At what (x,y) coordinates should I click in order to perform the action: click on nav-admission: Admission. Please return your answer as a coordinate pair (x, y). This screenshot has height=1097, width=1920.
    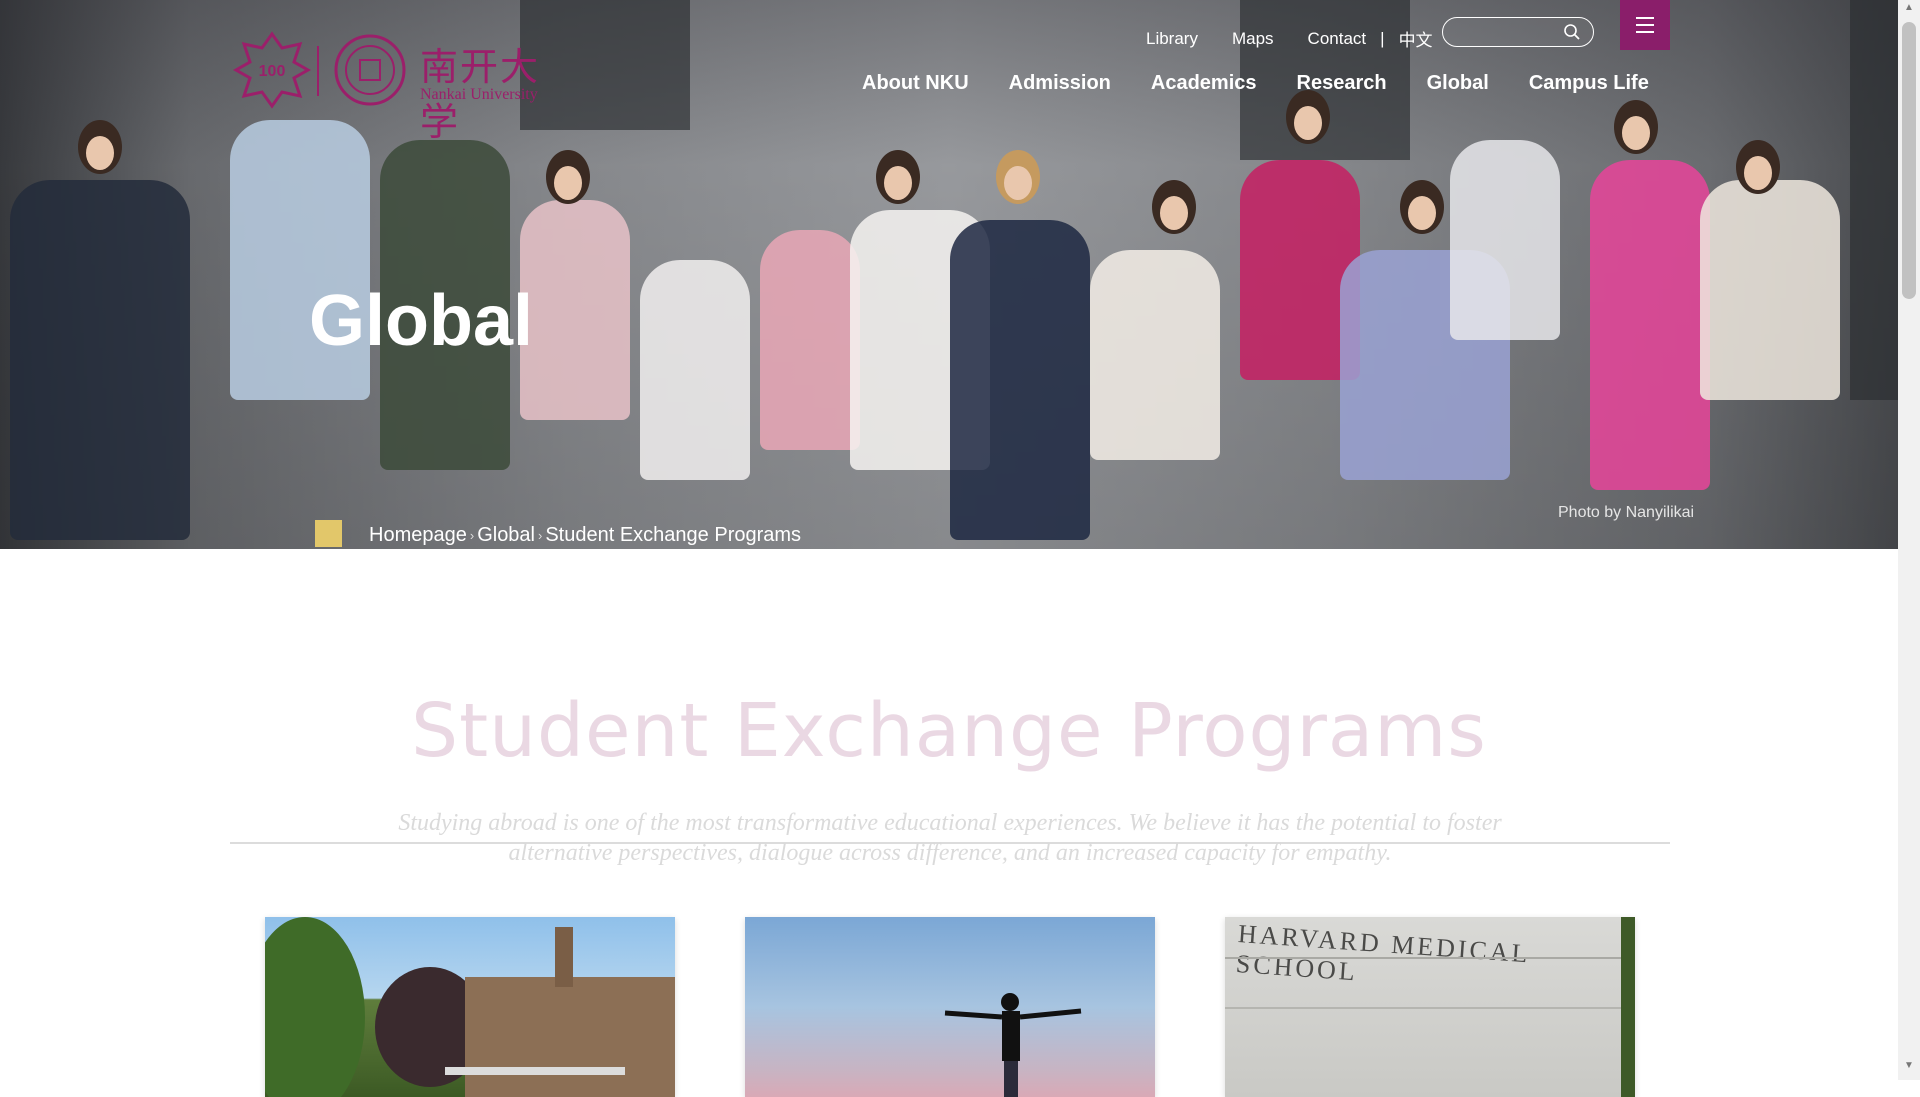
    Looking at the image, I should click on (1060, 83).